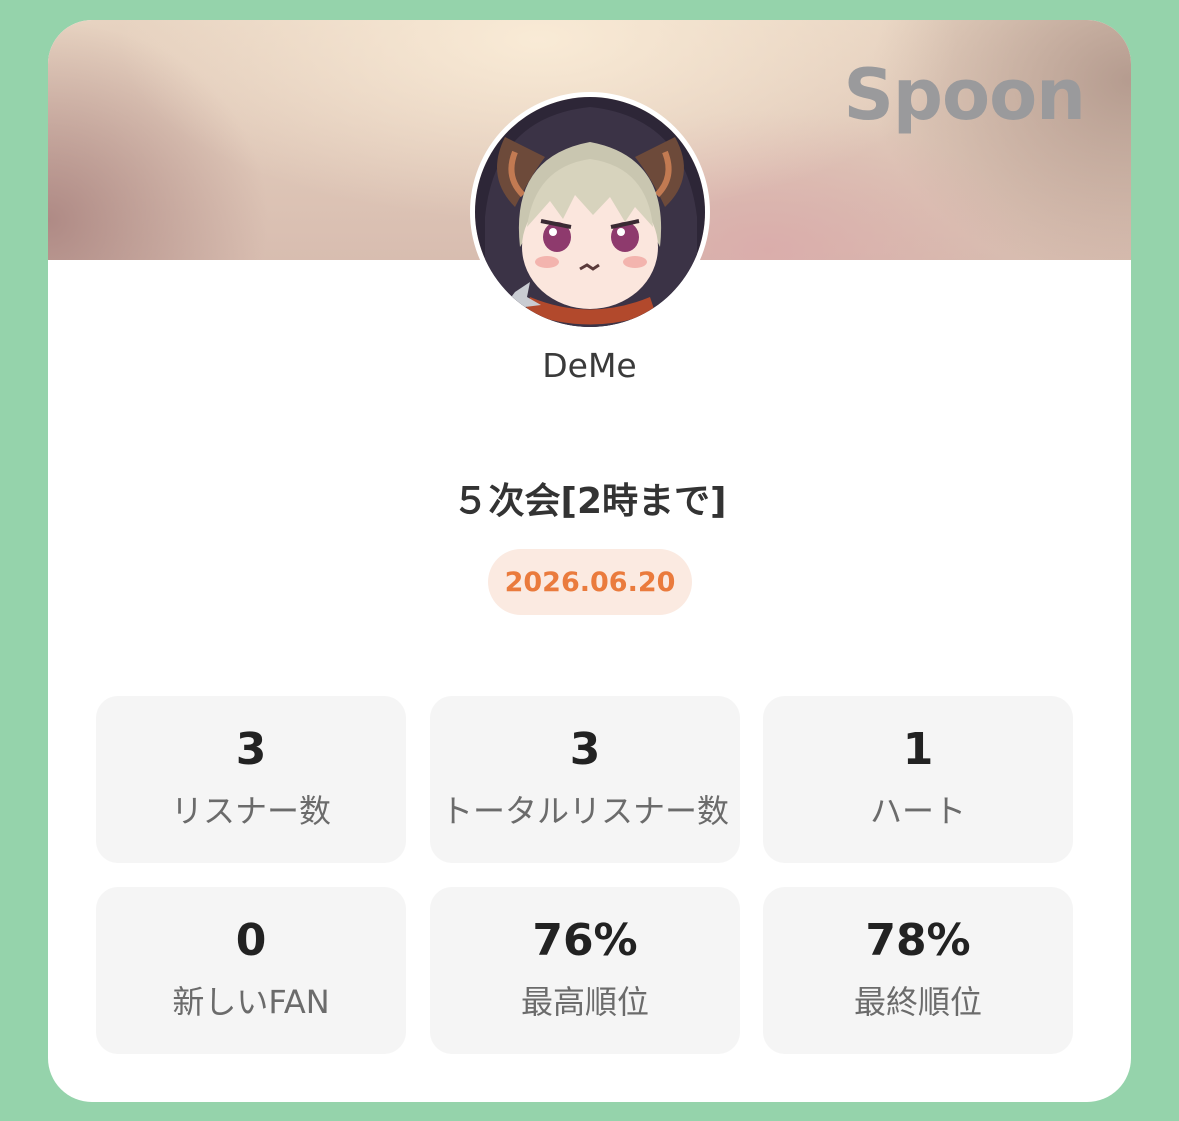  What do you see at coordinates (917, 1002) in the screenshot?
I see `stat-label: 最終順位` at bounding box center [917, 1002].